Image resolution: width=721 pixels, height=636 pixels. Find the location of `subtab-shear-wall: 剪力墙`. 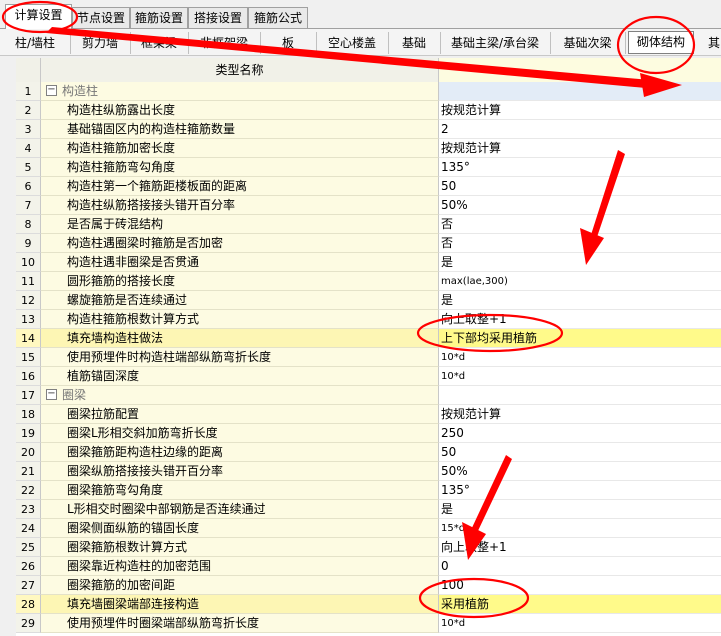

subtab-shear-wall: 剪力墙 is located at coordinates (100, 43).